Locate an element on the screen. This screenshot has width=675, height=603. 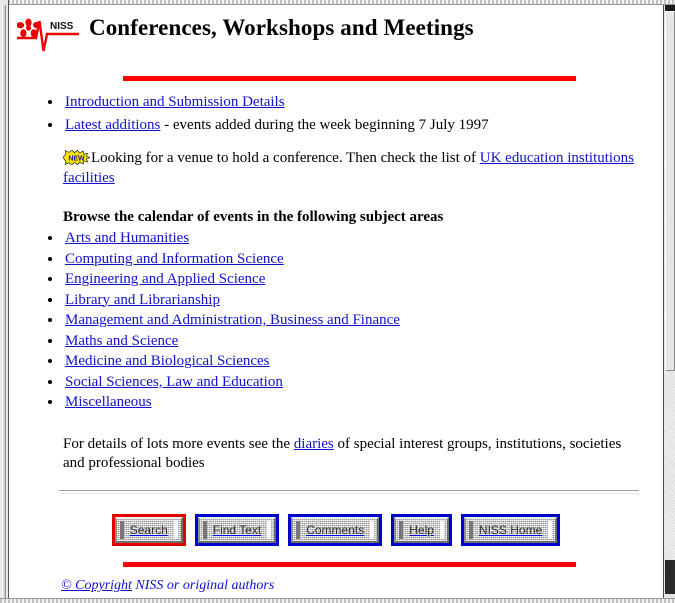
comments-button-face: Comments is located at coordinates (335, 530).